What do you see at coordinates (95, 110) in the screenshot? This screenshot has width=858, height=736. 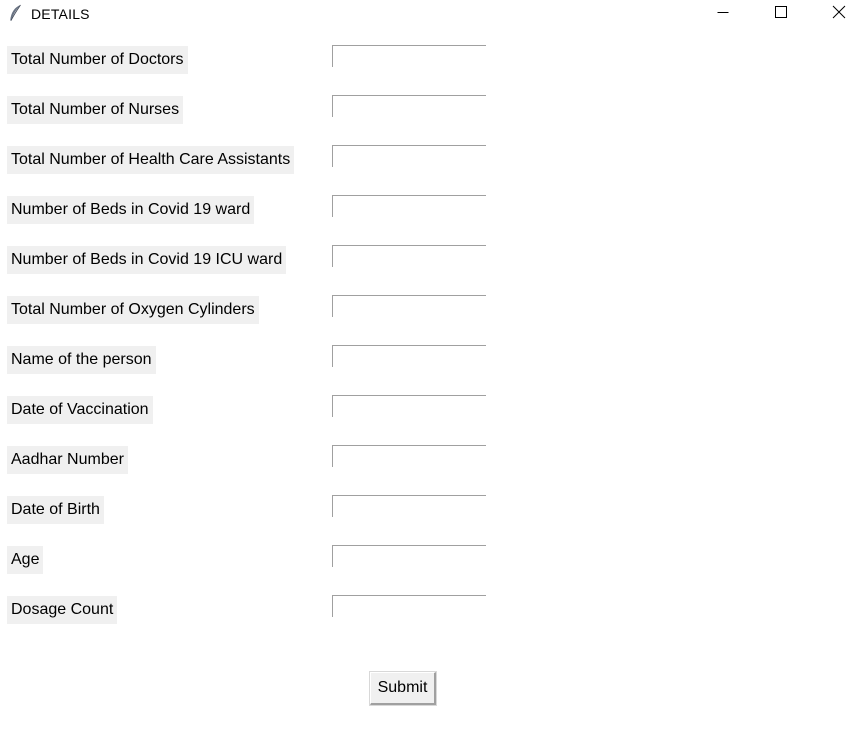 I see `nurses-label: Total Number of Nurses` at bounding box center [95, 110].